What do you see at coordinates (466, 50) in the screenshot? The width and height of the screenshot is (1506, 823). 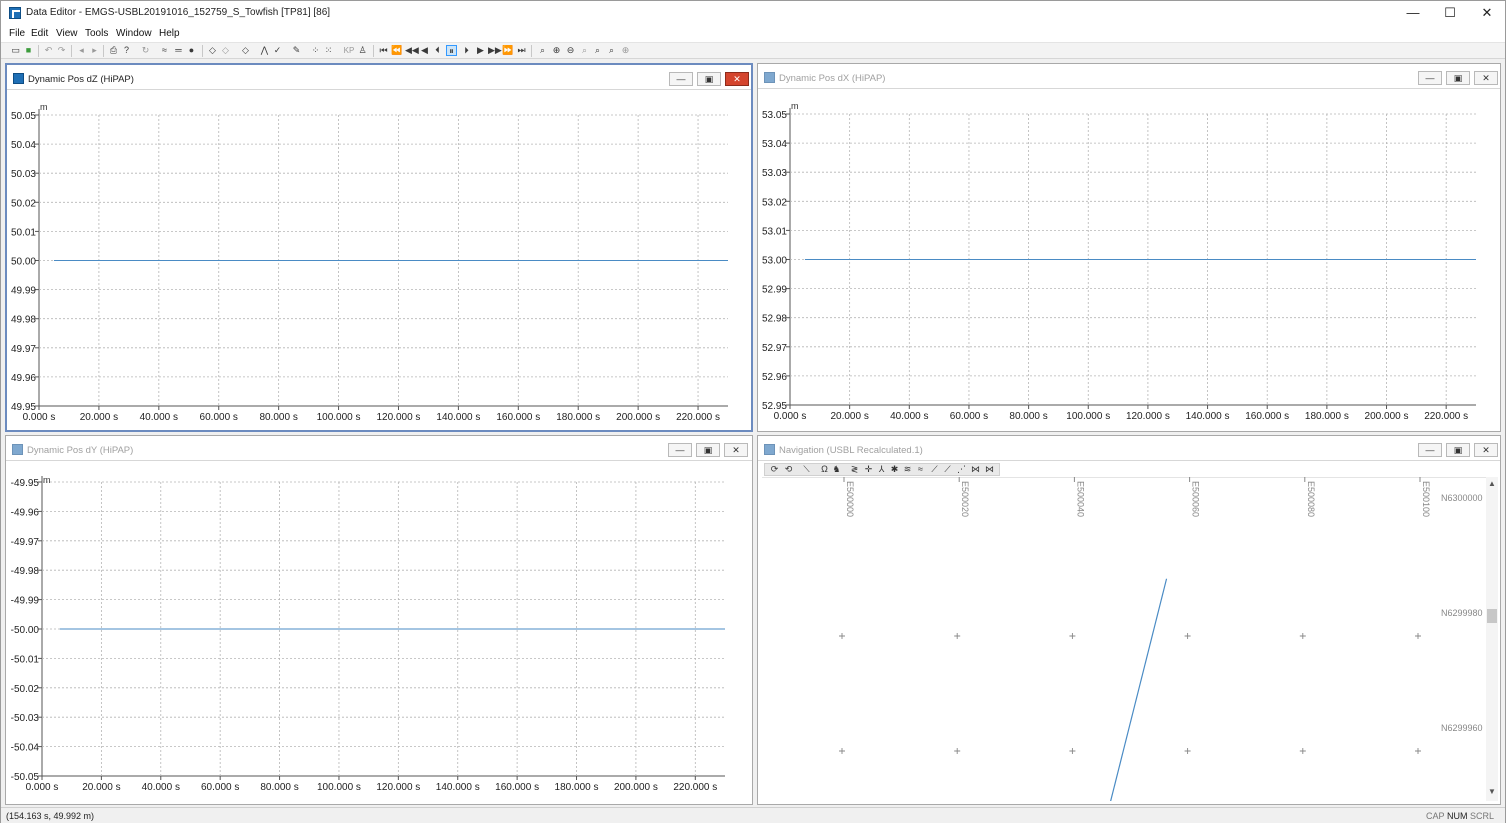 I see `next-frame-icon: ⏵` at bounding box center [466, 50].